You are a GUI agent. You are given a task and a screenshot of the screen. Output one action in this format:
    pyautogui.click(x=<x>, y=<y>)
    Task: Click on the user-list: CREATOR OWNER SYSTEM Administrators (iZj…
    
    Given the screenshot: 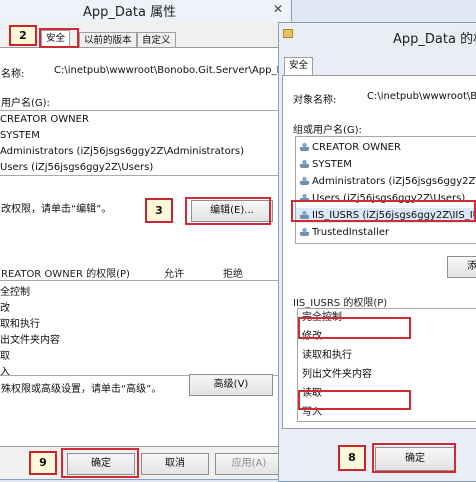 What is the action you would take?
    pyautogui.click(x=141, y=143)
    